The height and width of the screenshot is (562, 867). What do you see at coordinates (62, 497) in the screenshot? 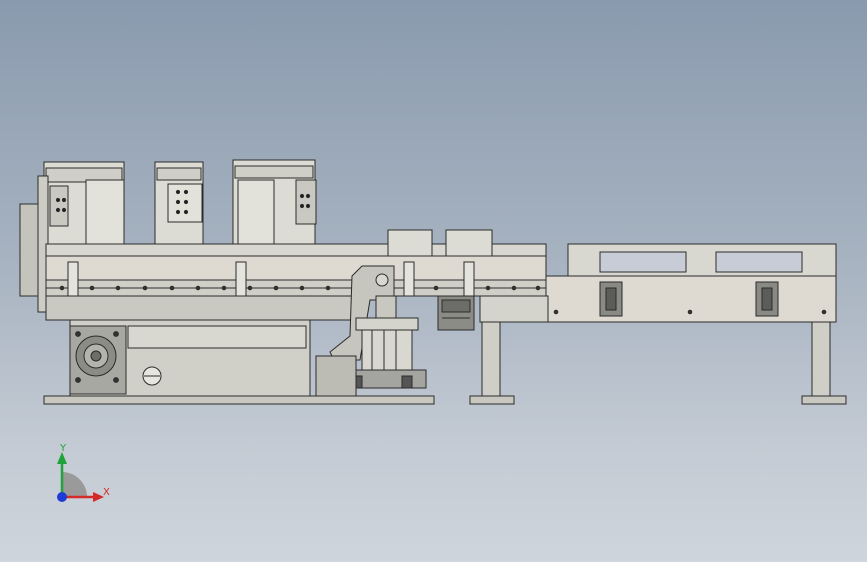
I see `z-axis-dot` at bounding box center [62, 497].